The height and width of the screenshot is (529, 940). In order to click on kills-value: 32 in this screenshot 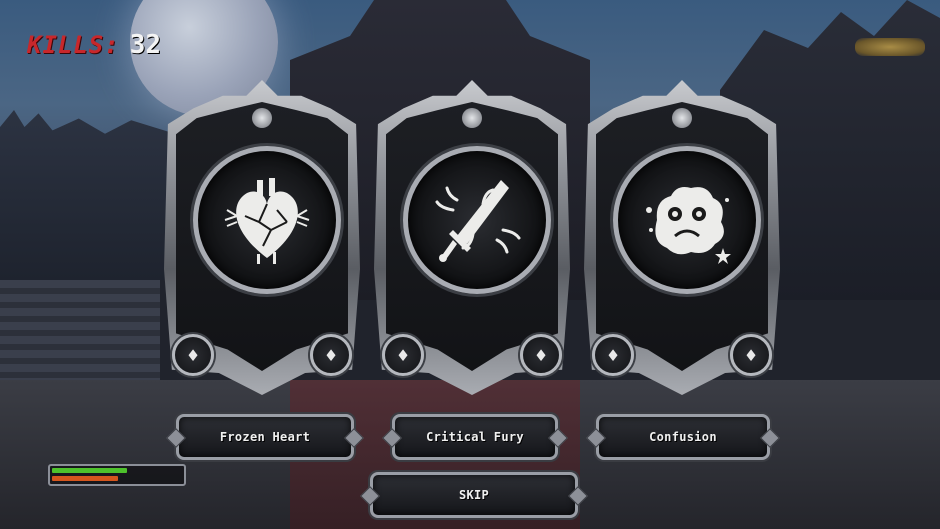, I will do `click(145, 45)`.